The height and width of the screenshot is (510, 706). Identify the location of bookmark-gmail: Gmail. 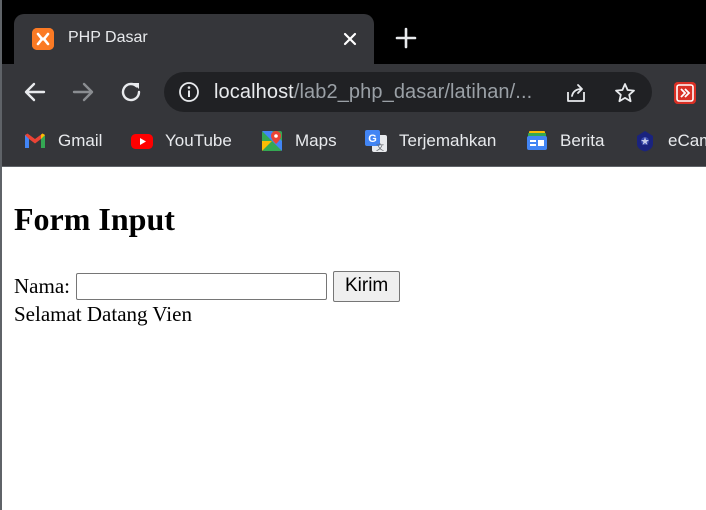
(62, 141).